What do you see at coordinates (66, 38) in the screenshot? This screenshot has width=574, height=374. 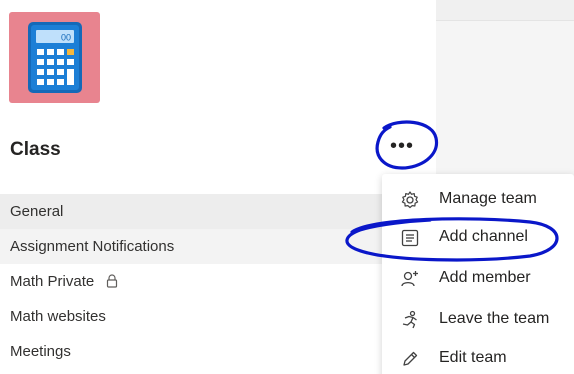 I see `svg-text: 00` at bounding box center [66, 38].